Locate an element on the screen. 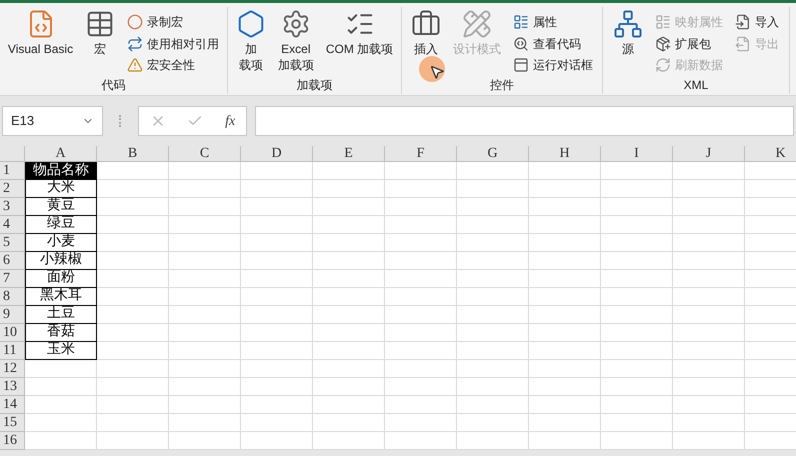 The height and width of the screenshot is (456, 796). table-cell: 物品名称 is located at coordinates (61, 171).